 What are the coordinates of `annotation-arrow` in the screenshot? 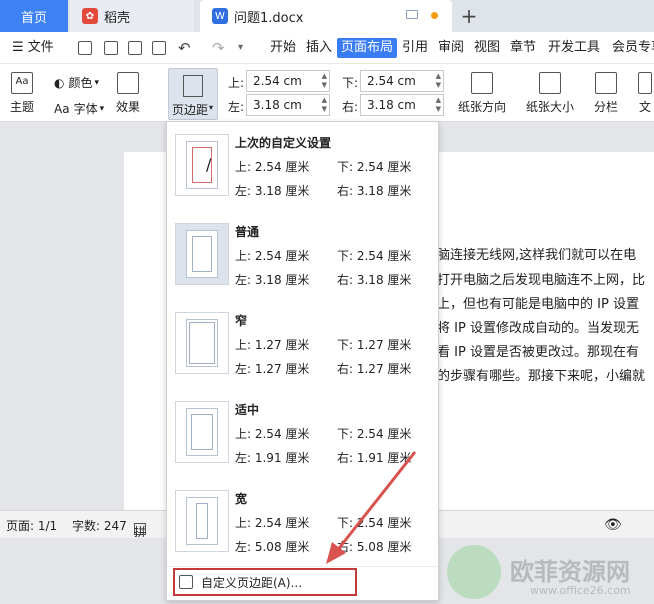 It's located at (371, 507).